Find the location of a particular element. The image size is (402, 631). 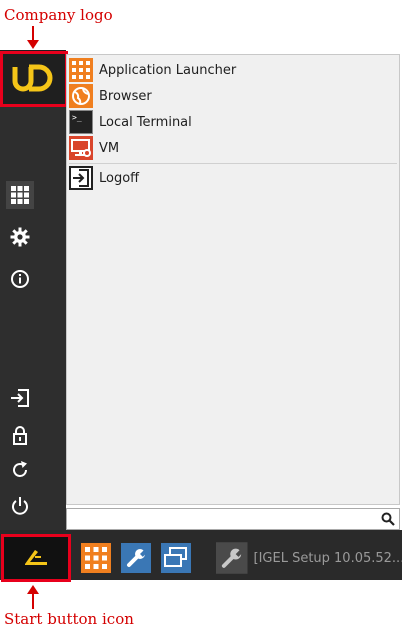

menu-item-label: Browser is located at coordinates (125, 96).